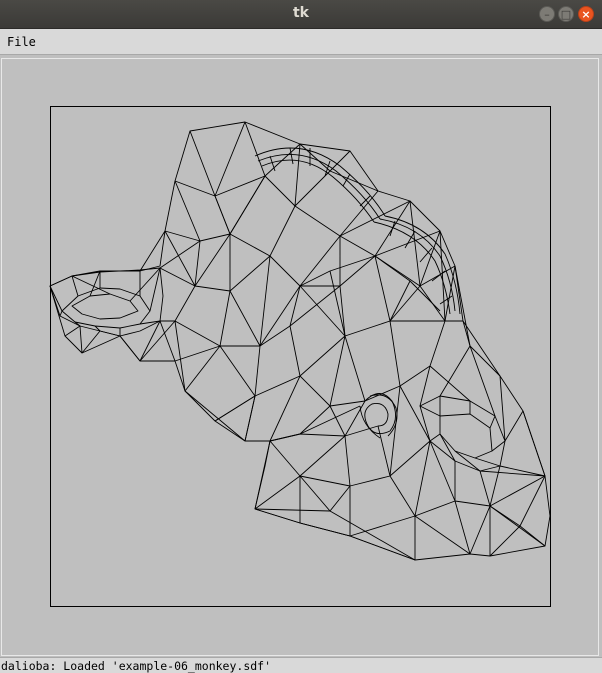 This screenshot has height=673, width=602. I want to click on menu-bar: File, so click(301, 42).